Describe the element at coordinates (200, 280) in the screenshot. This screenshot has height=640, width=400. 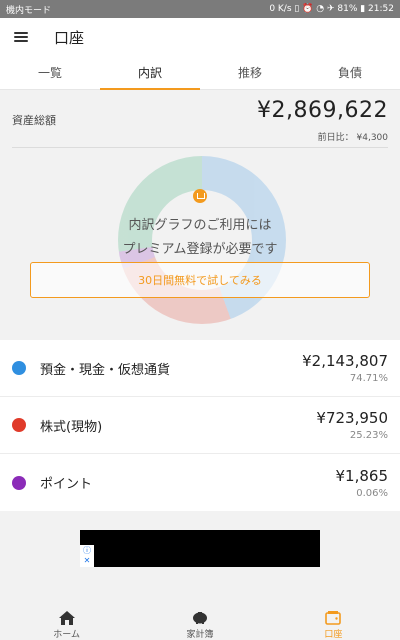
I see `free-trial-button: 30日間無料で試してみる` at that location.